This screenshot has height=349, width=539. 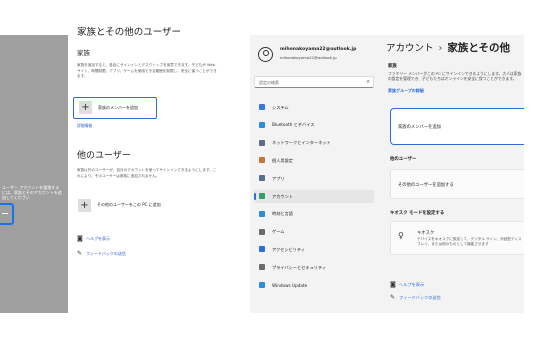 I want to click on sidebar-item: Bluetooth とデバイス, so click(x=314, y=125).